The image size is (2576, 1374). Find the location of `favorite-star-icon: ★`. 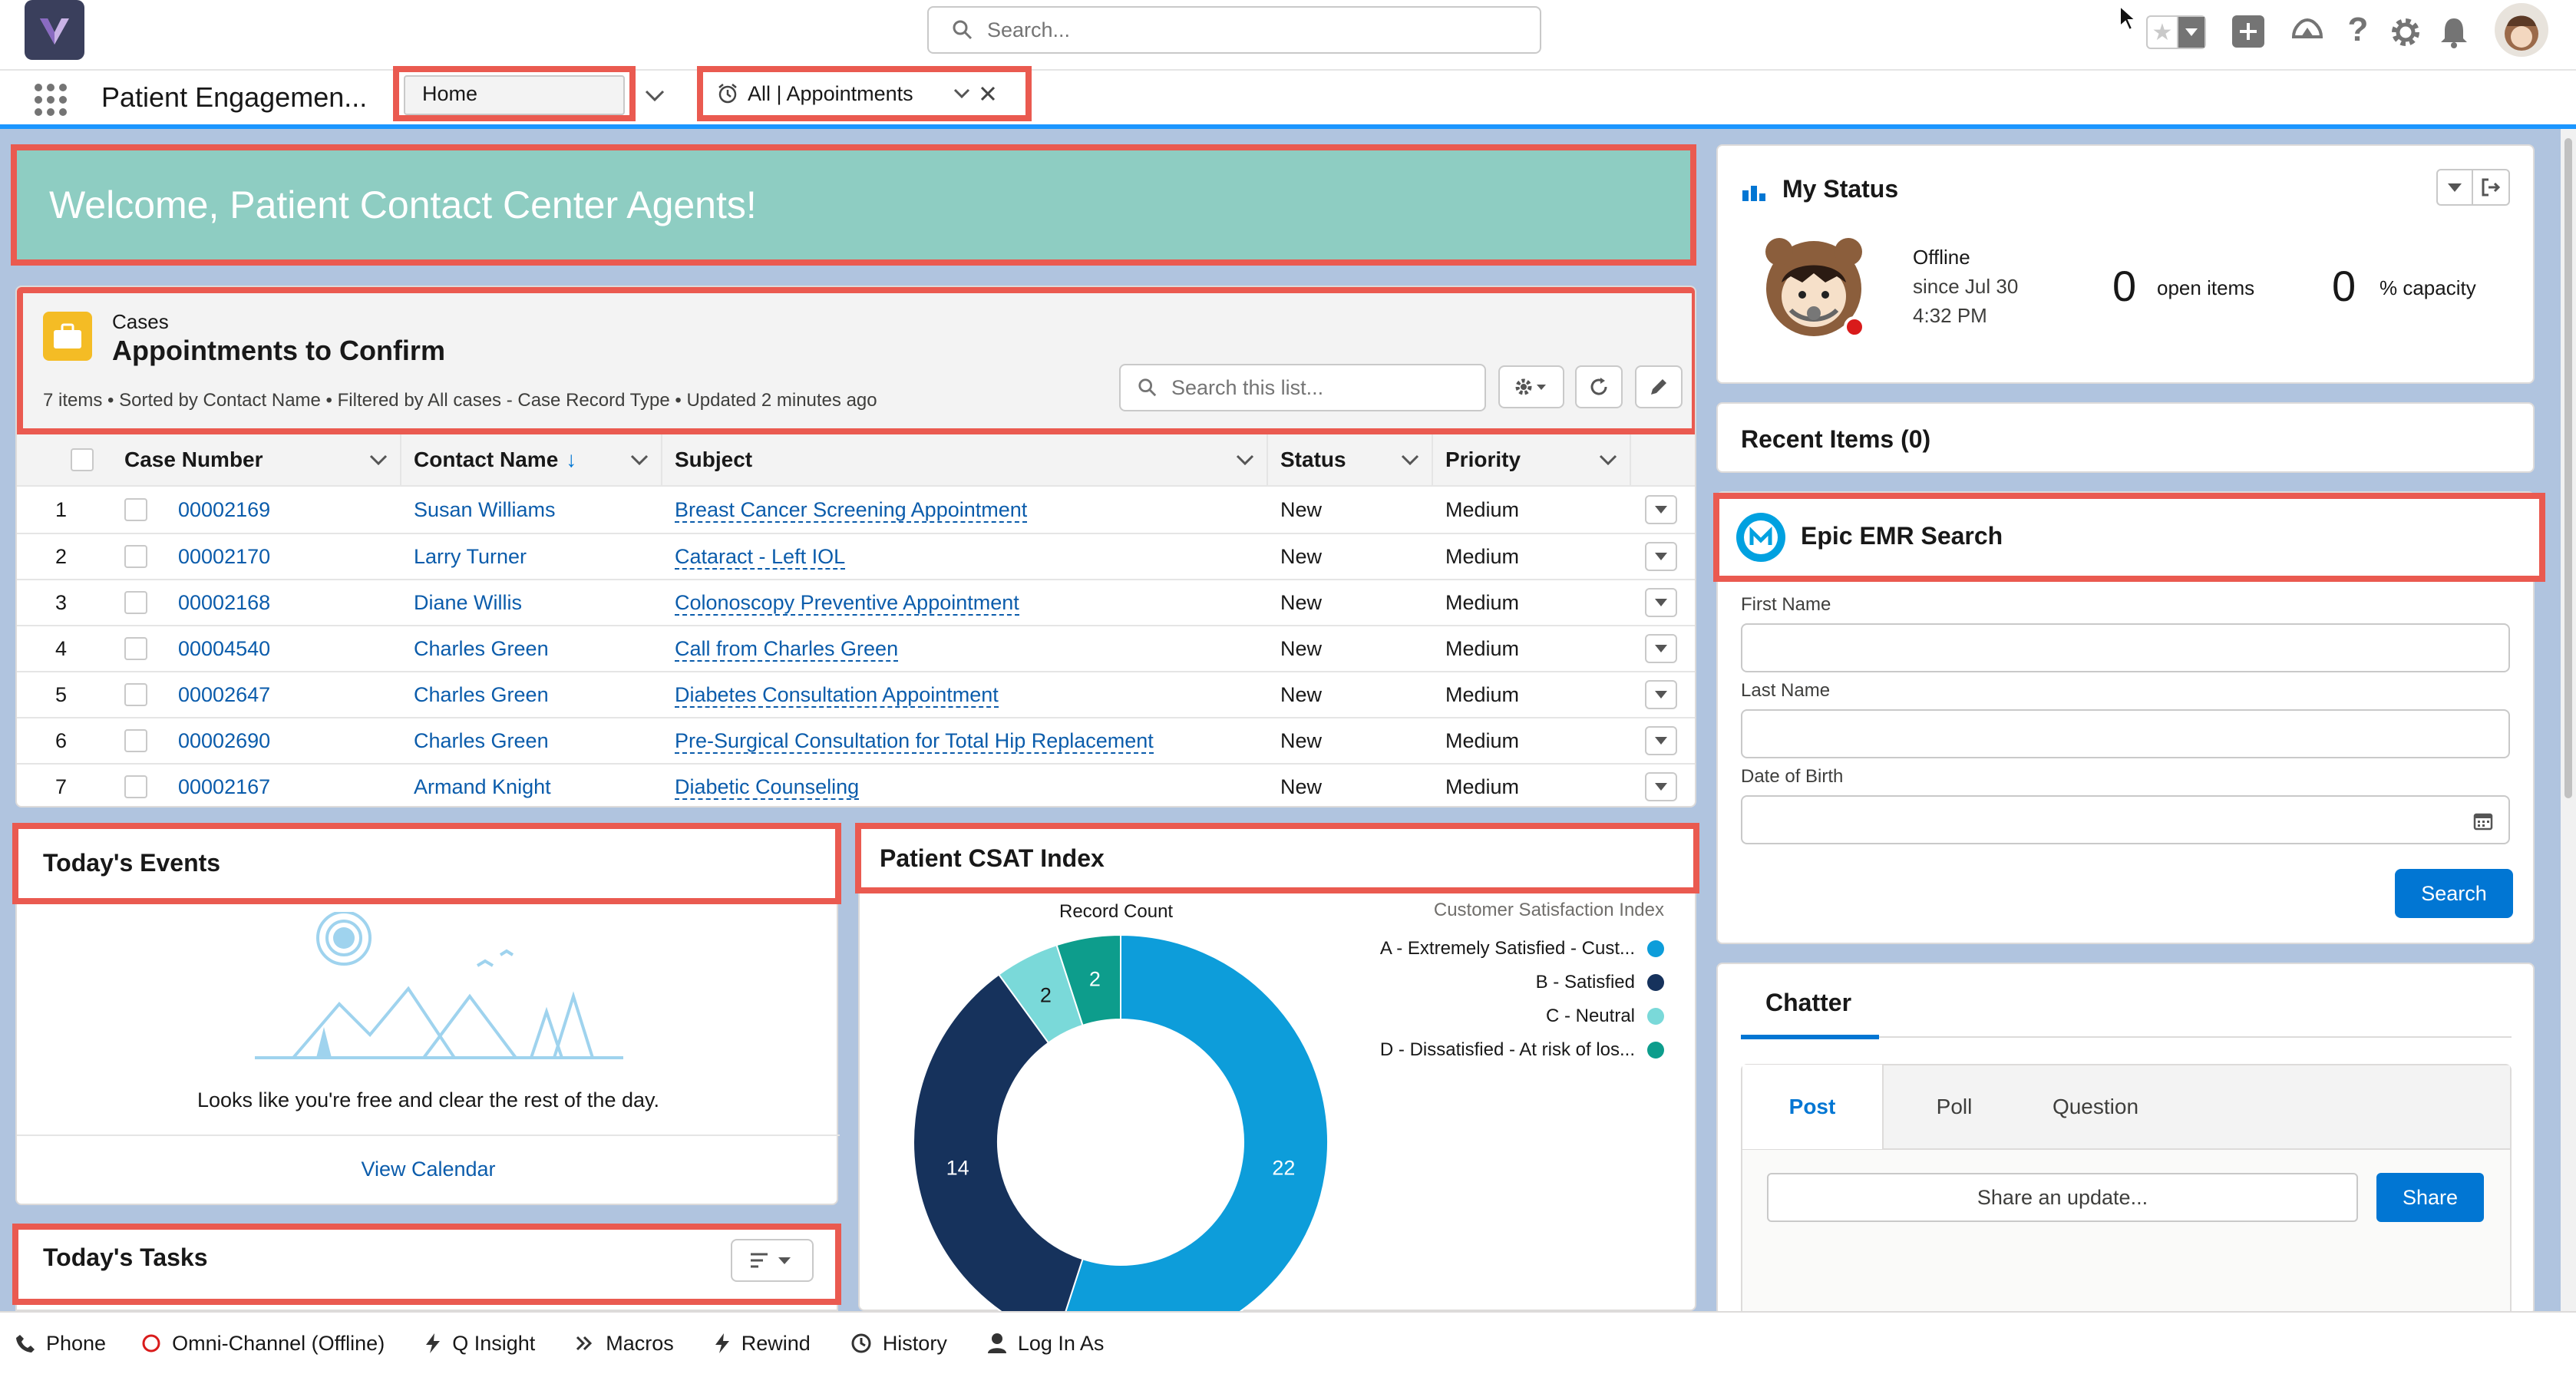

favorite-star-icon: ★ is located at coordinates (2163, 32).